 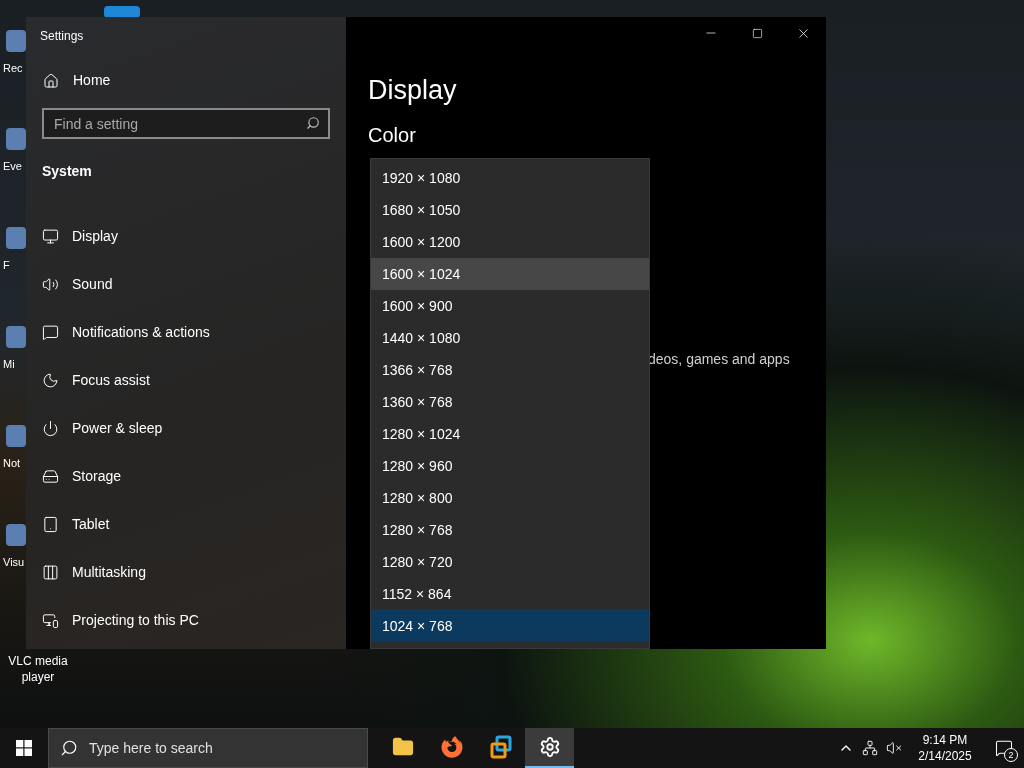 I want to click on folder-icon, so click(x=402, y=747).